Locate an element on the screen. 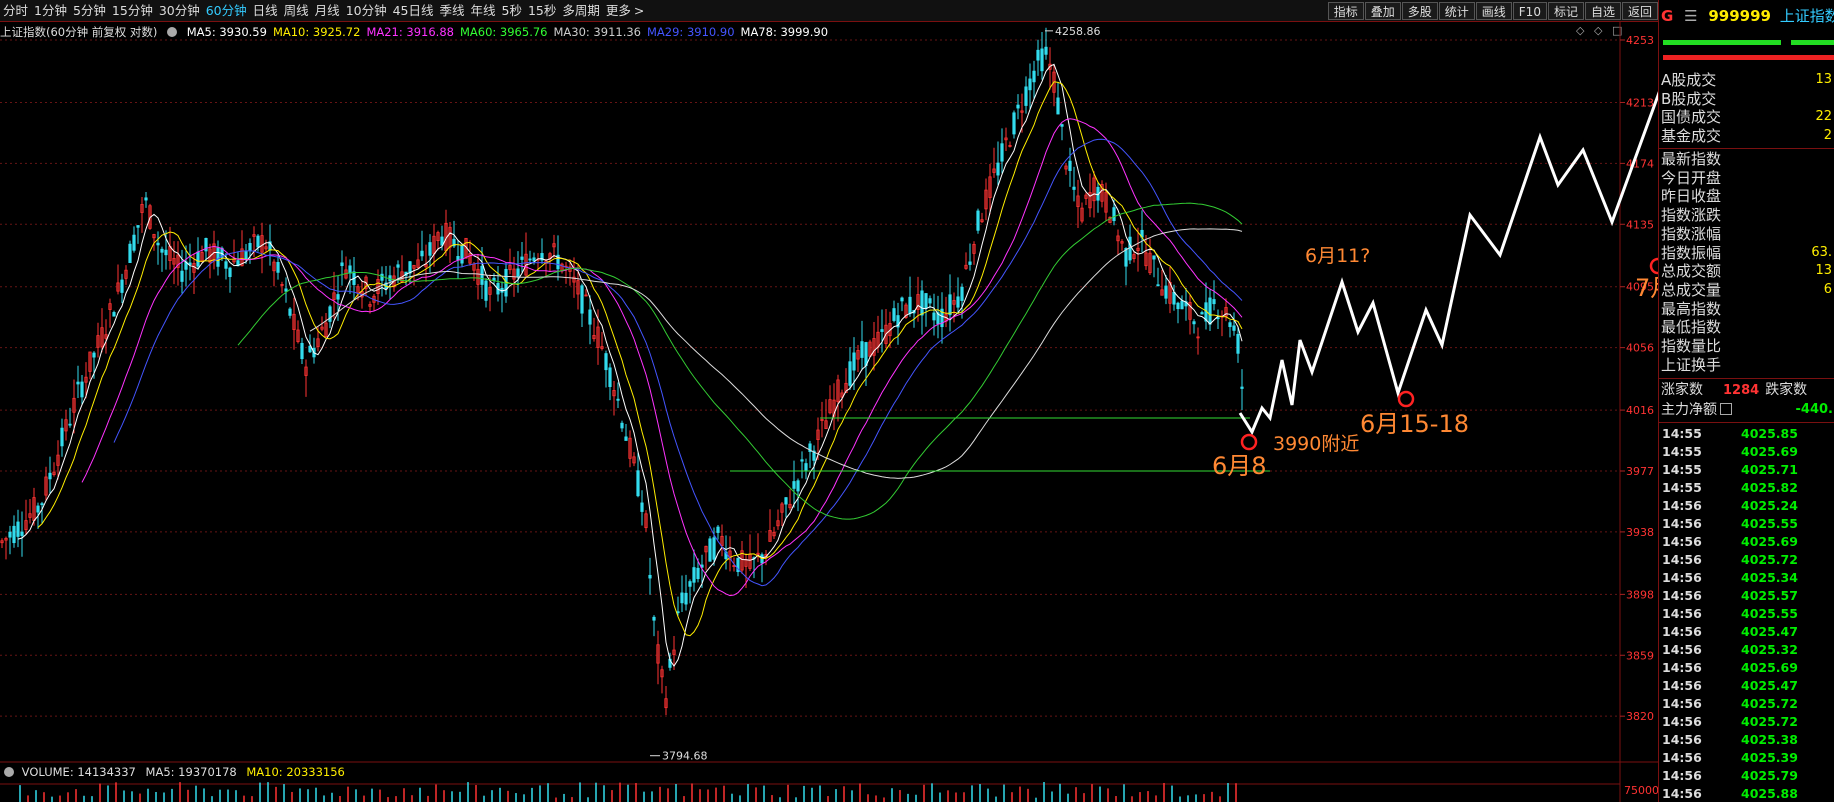 The height and width of the screenshot is (802, 1834). flow-label: 主力净额 is located at coordinates (1689, 410).